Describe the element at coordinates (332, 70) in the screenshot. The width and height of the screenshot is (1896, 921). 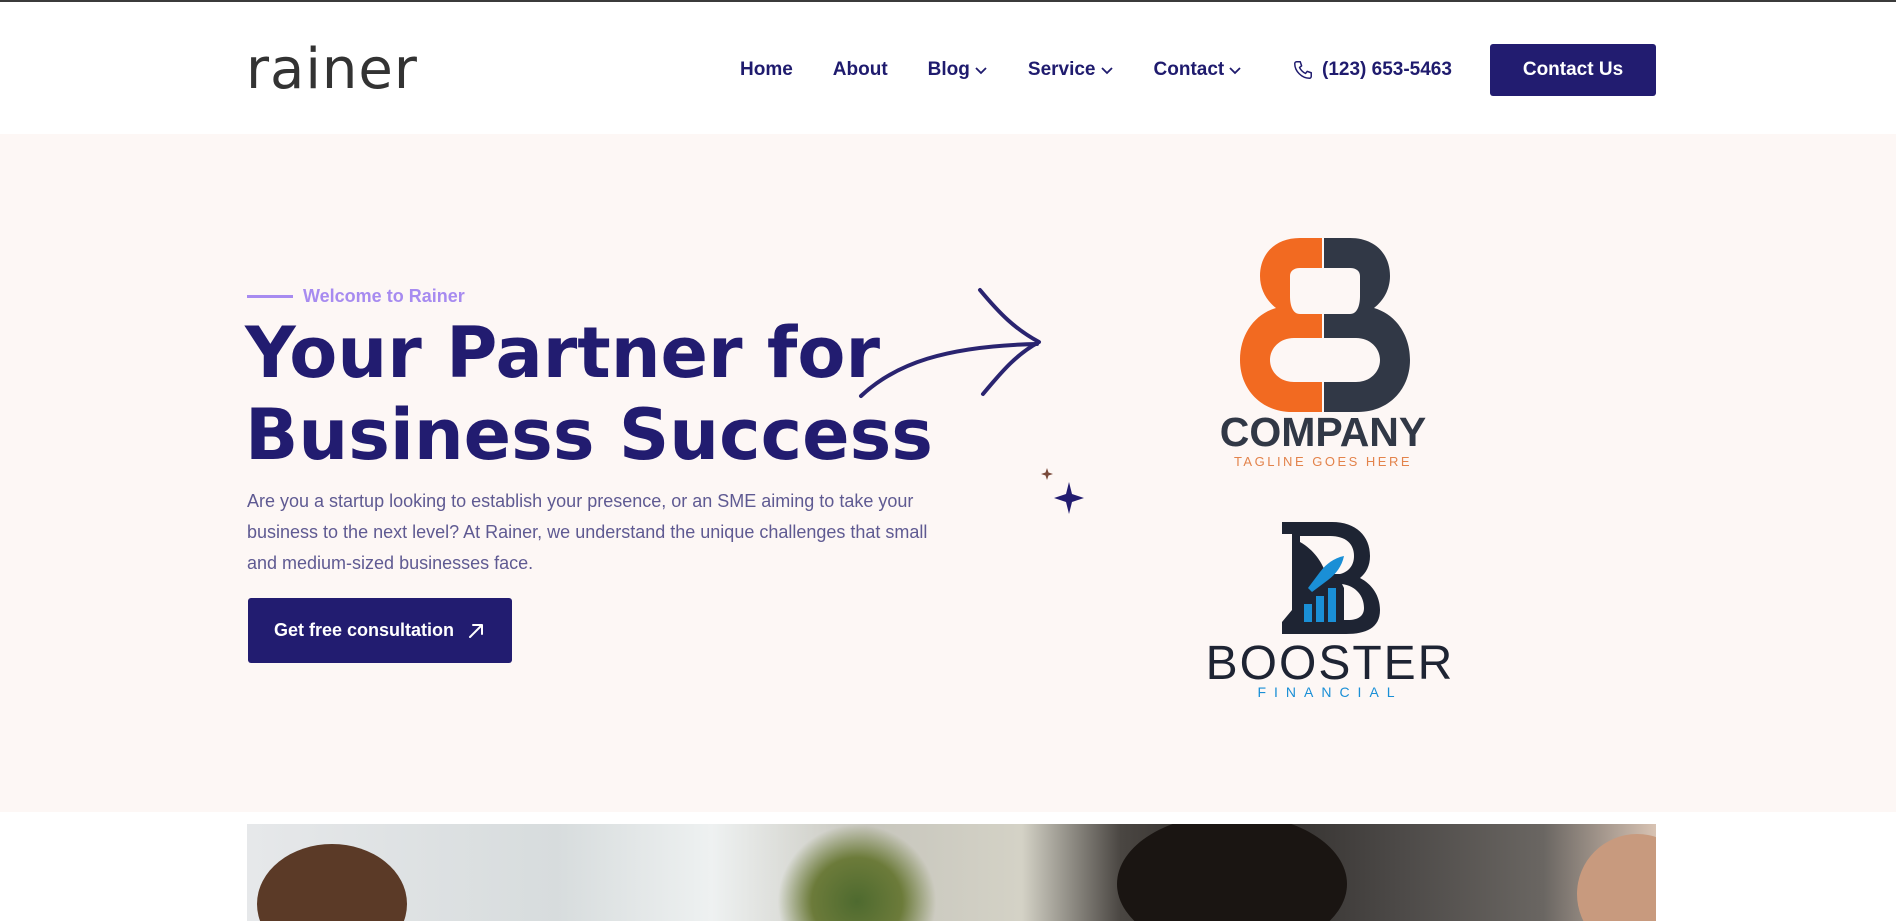
I see `site-logo: rainer` at that location.